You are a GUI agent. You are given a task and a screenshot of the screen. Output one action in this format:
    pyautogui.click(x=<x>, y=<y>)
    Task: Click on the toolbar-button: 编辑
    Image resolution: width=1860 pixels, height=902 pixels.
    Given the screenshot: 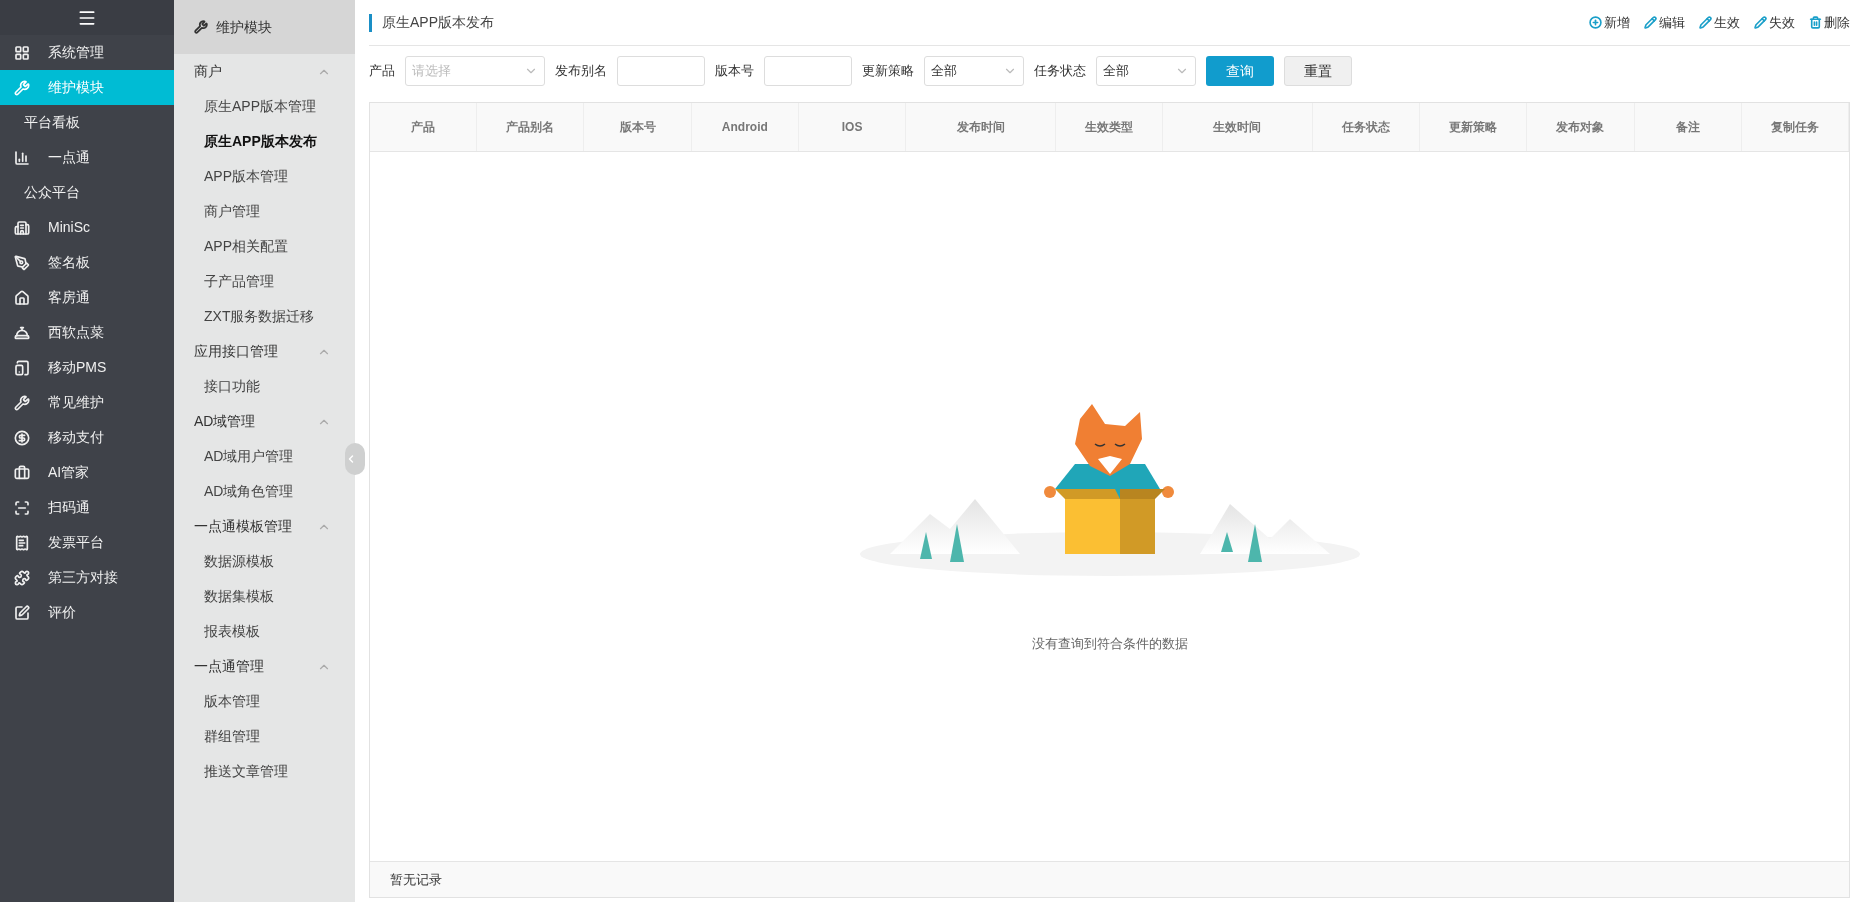 What is the action you would take?
    pyautogui.click(x=1664, y=22)
    